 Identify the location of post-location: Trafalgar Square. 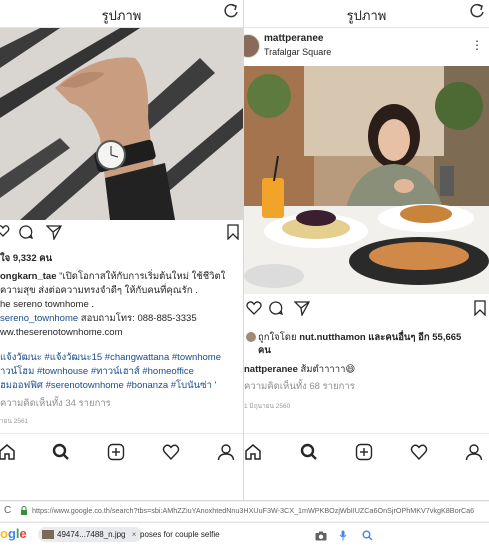
(297, 52).